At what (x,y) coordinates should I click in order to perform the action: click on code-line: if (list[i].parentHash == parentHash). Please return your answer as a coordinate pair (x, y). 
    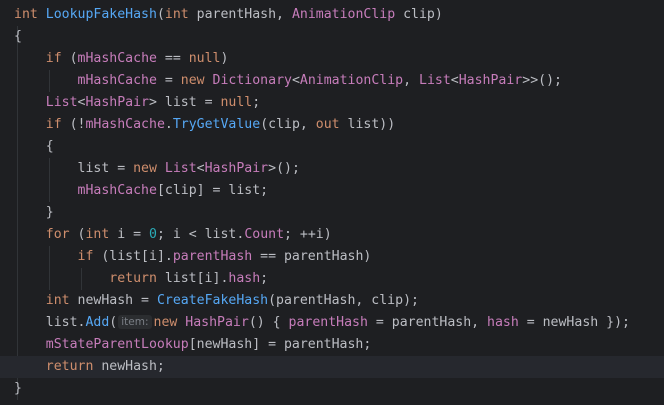
    Looking at the image, I should click on (332, 257).